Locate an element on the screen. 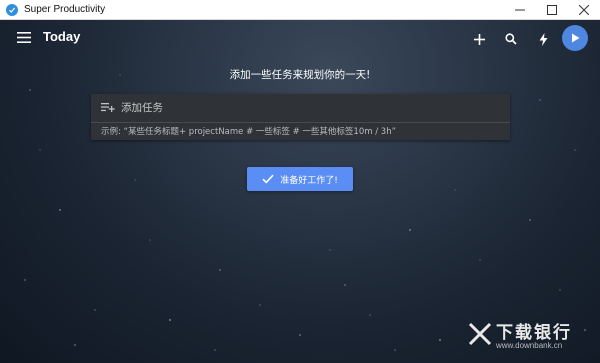 This screenshot has height=363, width=600. title-bar: Super Productivity is located at coordinates (300, 10).